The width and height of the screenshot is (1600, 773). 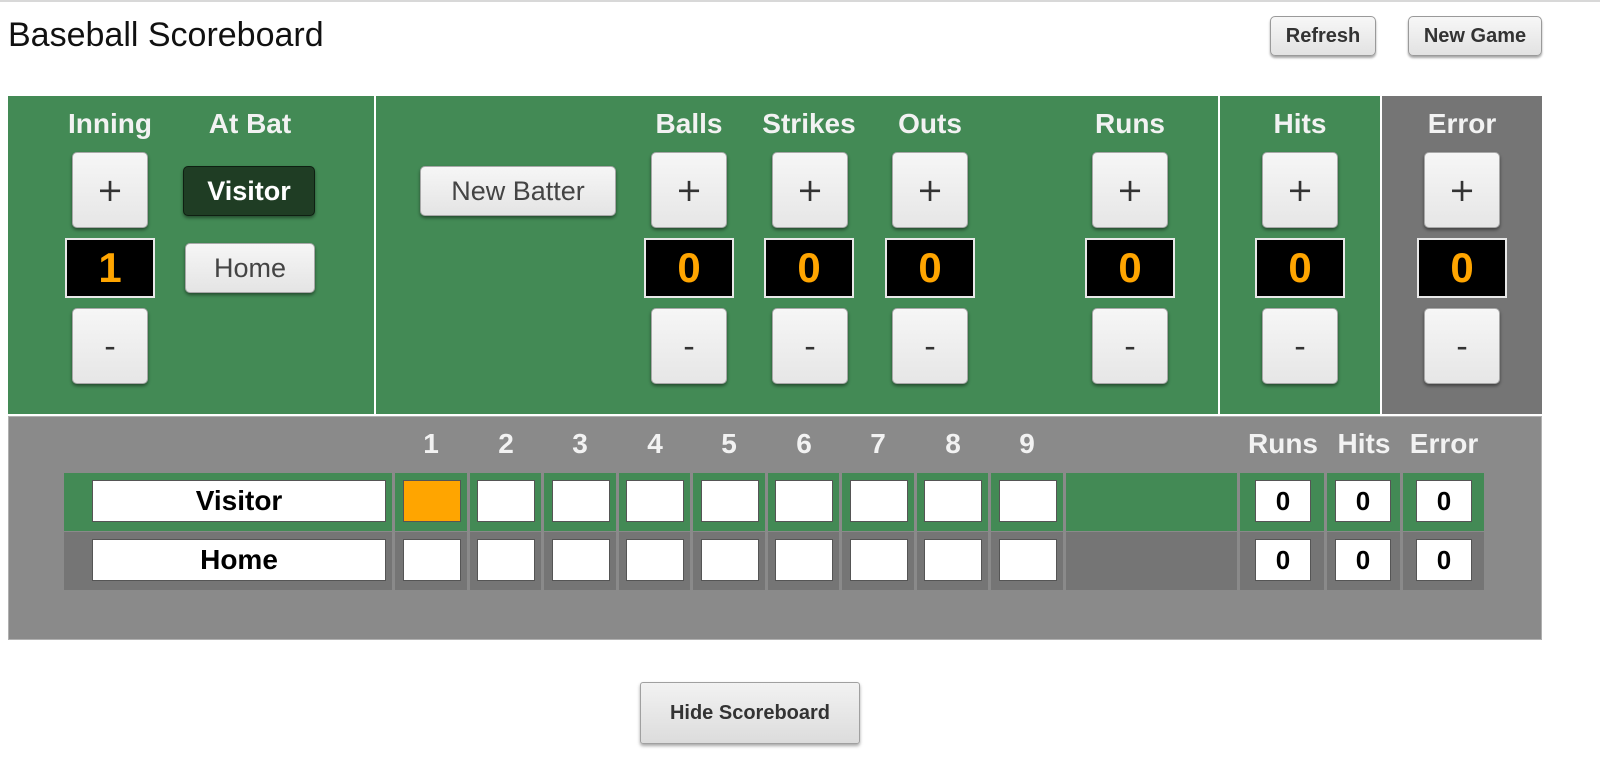 I want to click on home-row: Home 0 0 0, so click(x=774, y=561).